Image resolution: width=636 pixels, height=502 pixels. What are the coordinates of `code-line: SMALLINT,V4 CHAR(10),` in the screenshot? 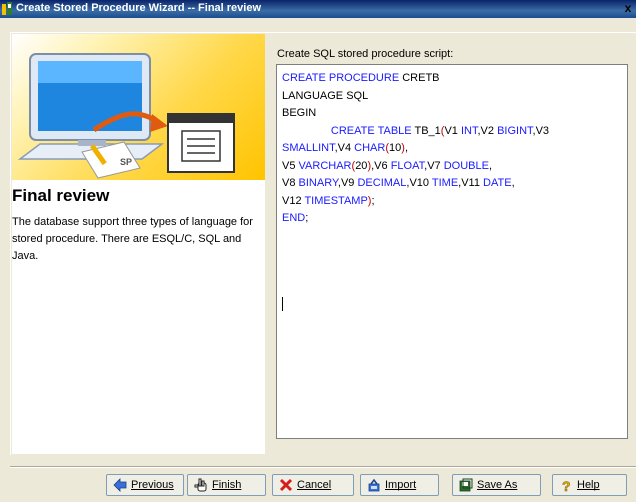 It's located at (345, 148).